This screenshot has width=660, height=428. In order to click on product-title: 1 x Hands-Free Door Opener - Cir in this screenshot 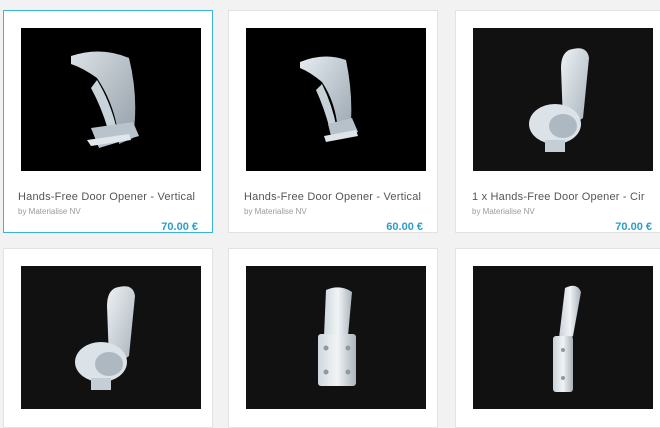, I will do `click(561, 197)`.